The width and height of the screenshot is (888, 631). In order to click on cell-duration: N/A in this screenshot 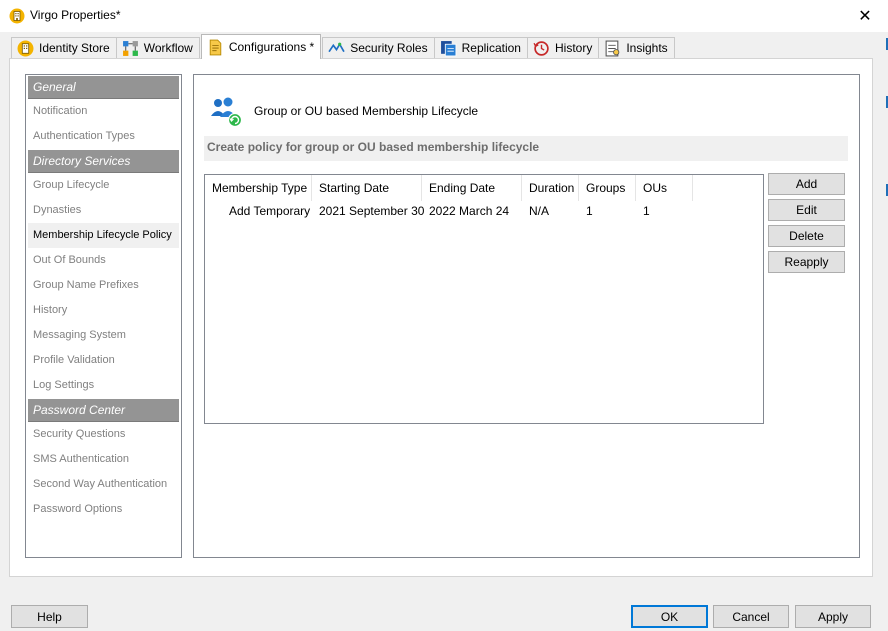, I will do `click(539, 211)`.